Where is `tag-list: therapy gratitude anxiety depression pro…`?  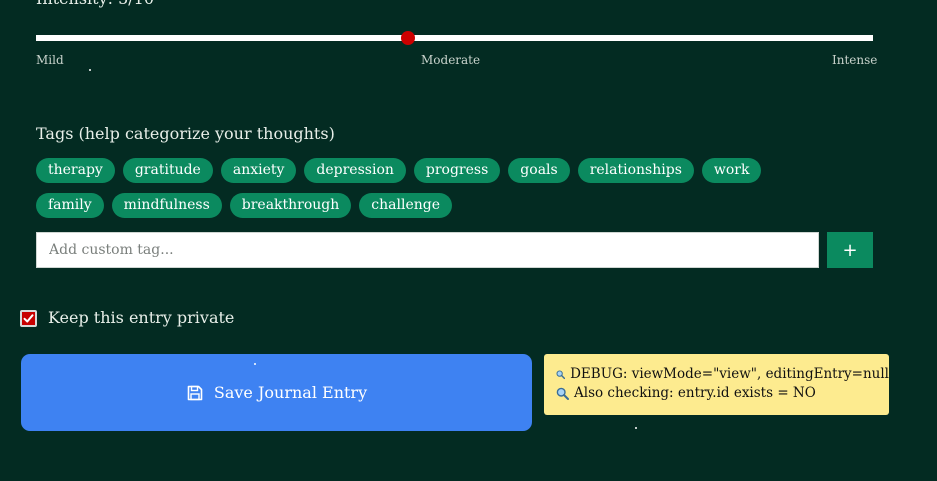
tag-list: therapy gratitude anxiety depression pro… is located at coordinates (436, 188).